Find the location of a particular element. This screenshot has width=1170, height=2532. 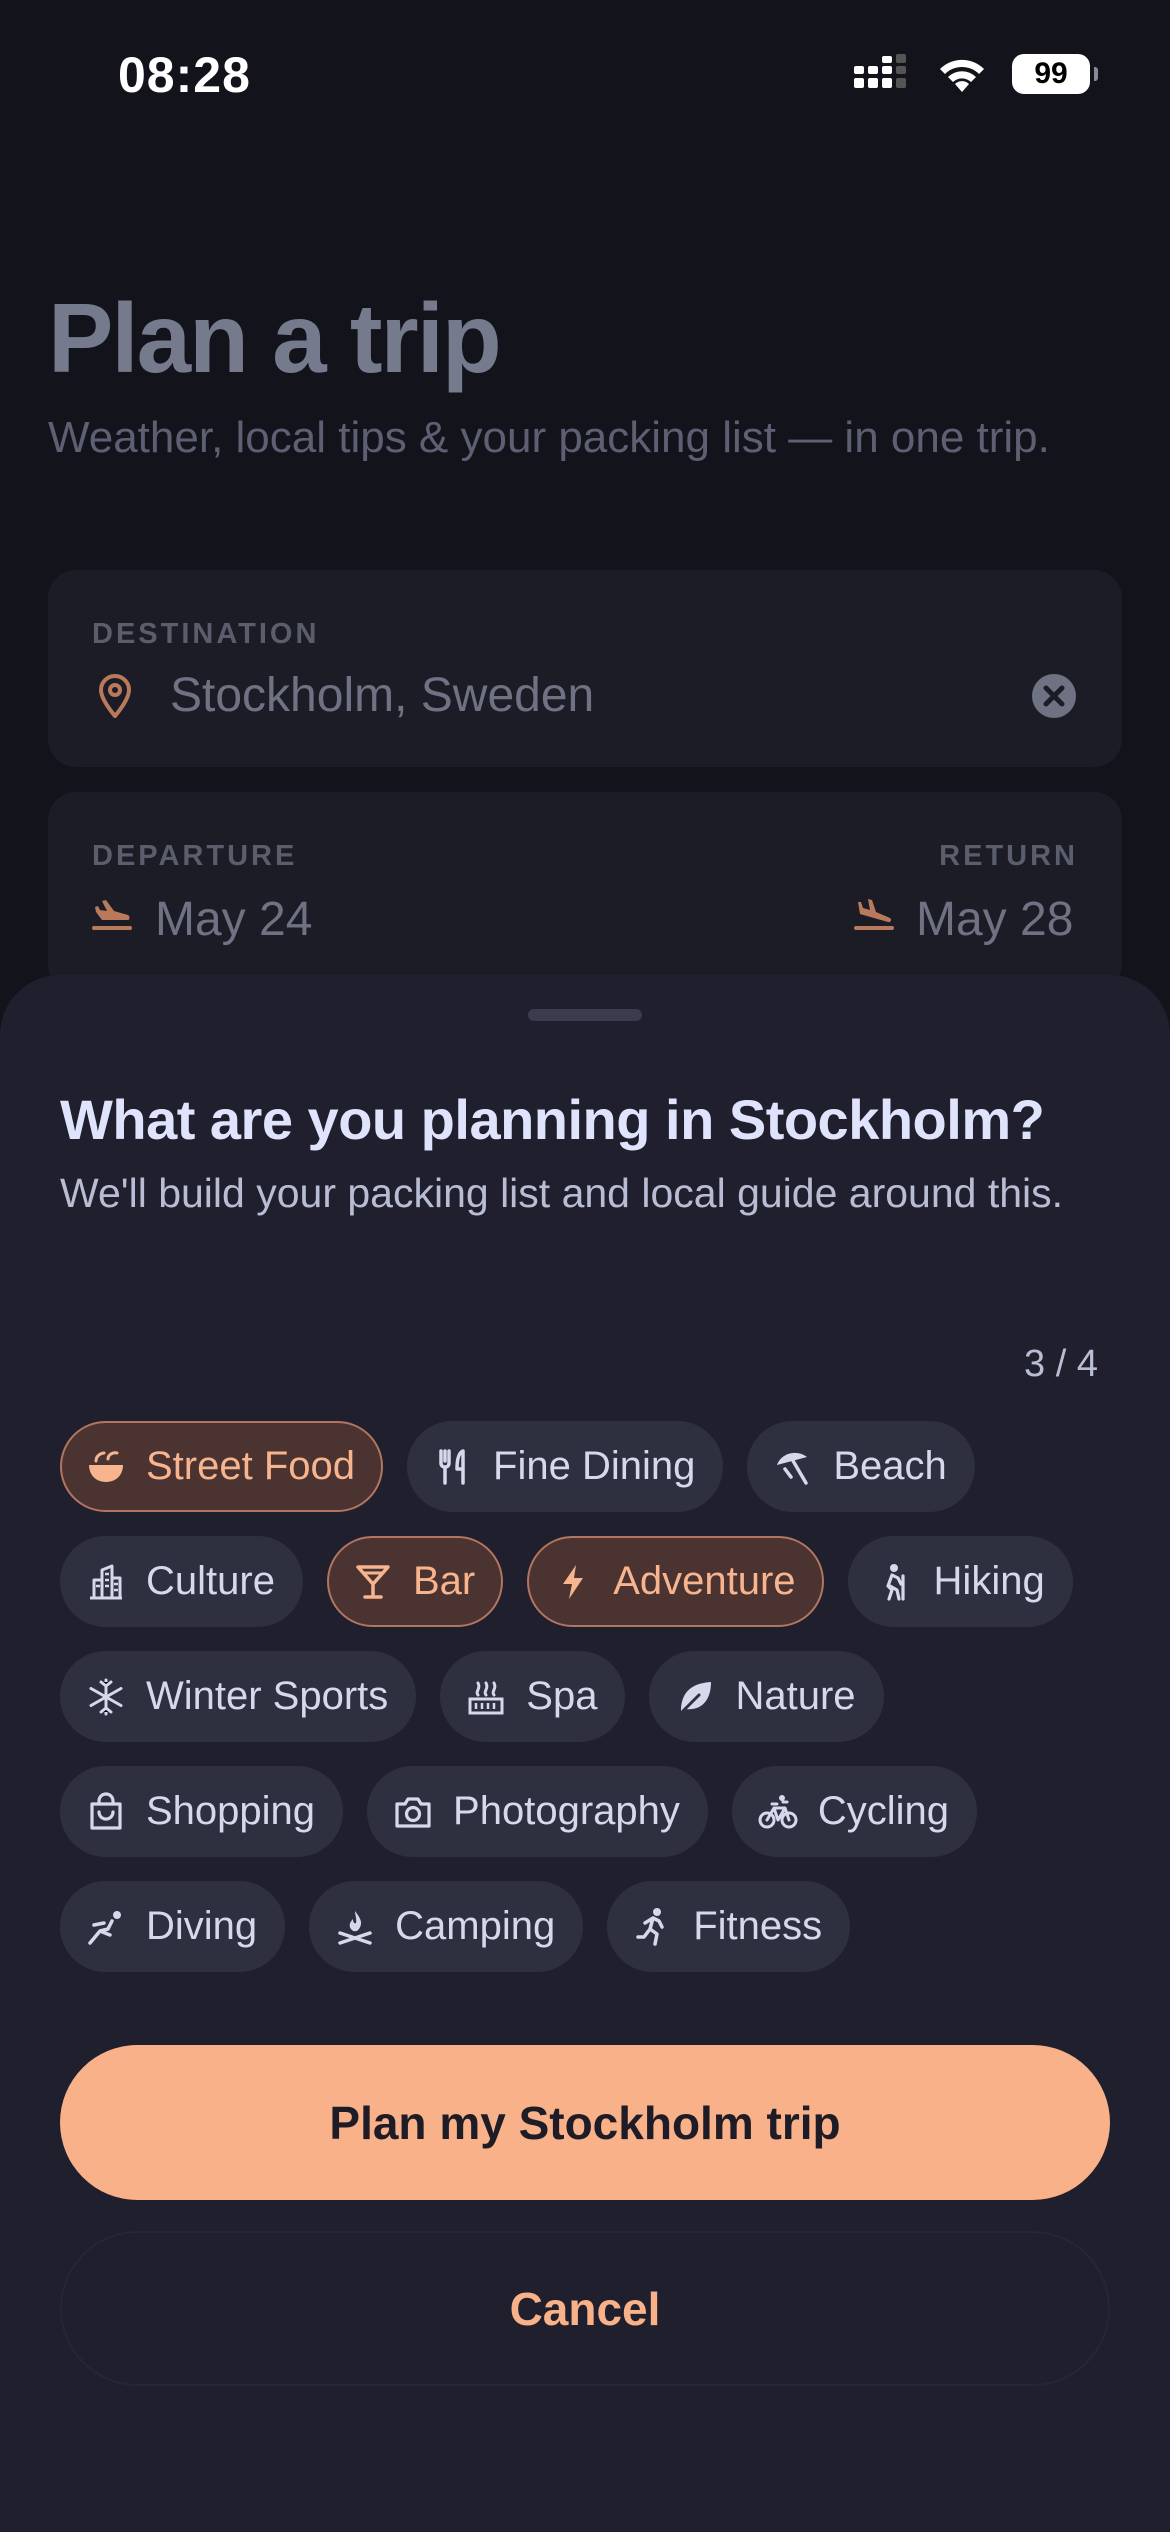

chip-label: Photography is located at coordinates (566, 1811).